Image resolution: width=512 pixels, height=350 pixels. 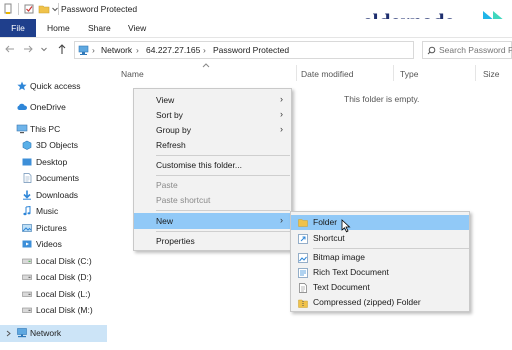 I want to click on menu-item-label: Rich Text Document, so click(x=351, y=272).